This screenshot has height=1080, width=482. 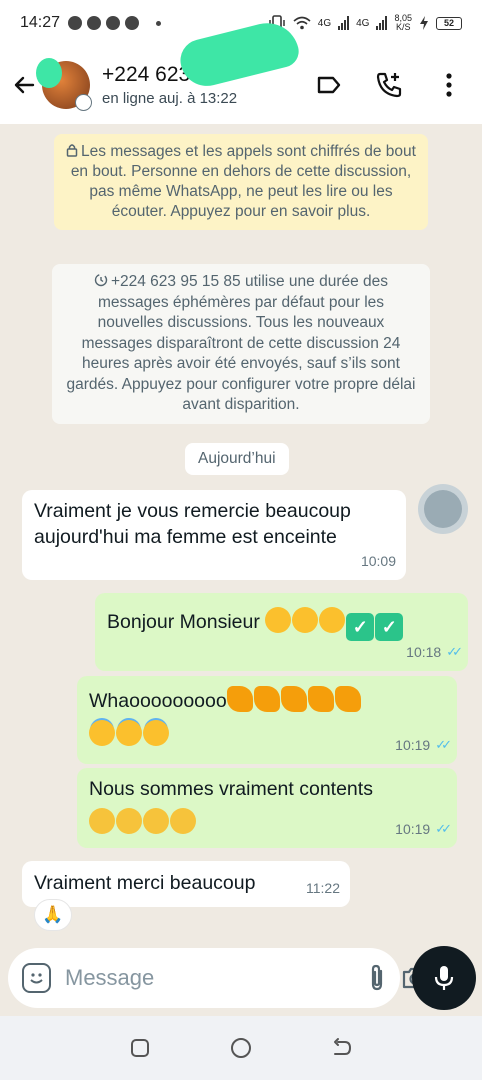 What do you see at coordinates (40, 22) in the screenshot?
I see `status-time: 14:27` at bounding box center [40, 22].